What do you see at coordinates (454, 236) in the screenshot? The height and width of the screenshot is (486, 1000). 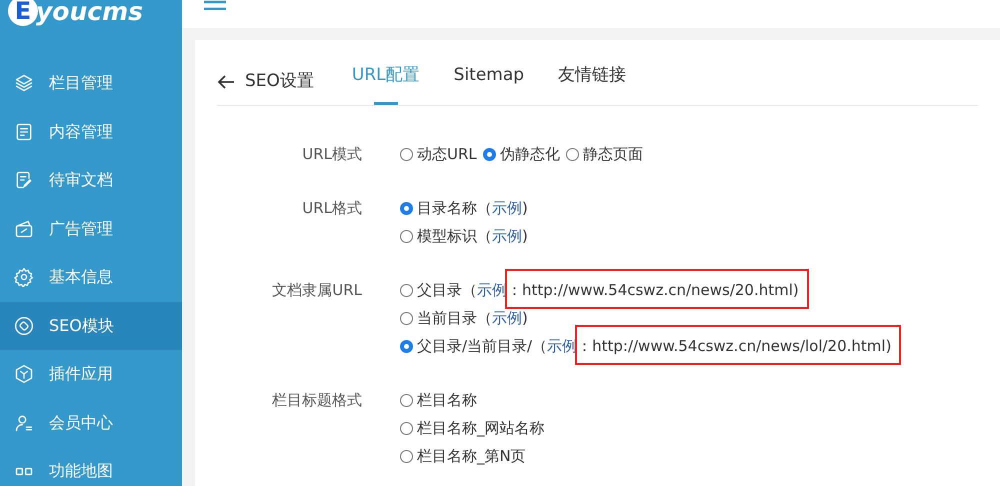 I see `option-label: 模型标识（` at bounding box center [454, 236].